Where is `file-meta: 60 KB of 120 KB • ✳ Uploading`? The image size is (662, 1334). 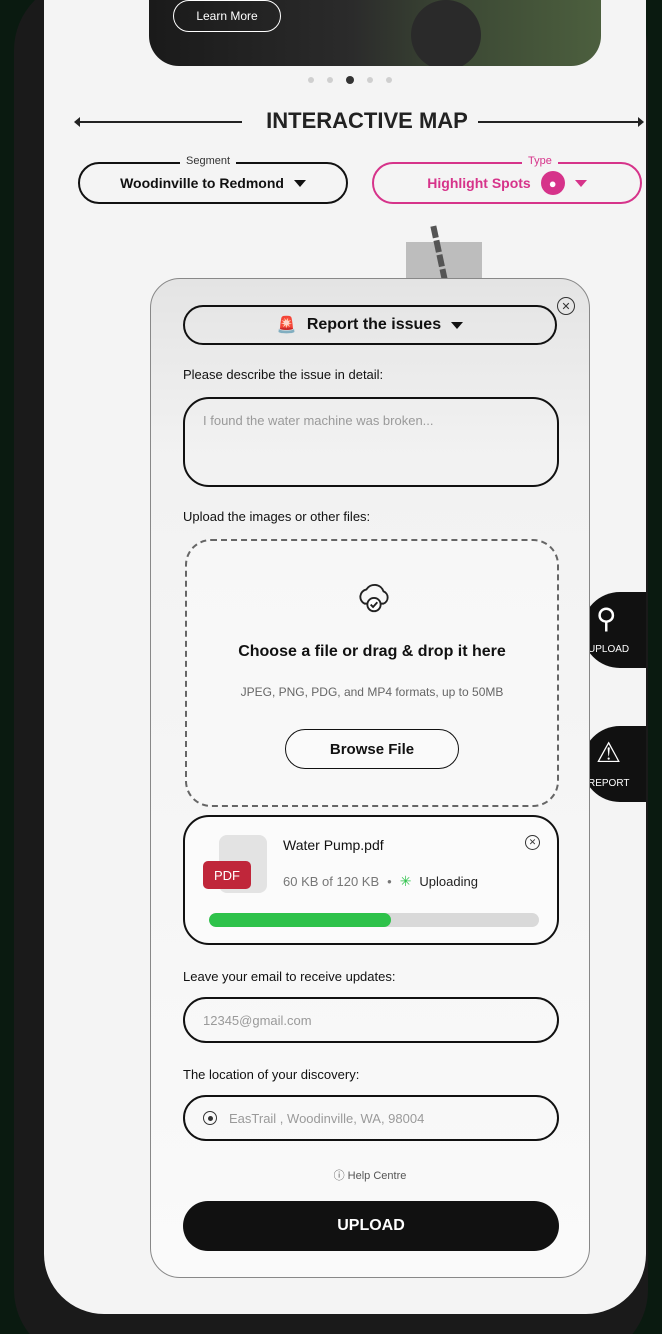
file-meta: 60 KB of 120 KB • ✳ Uploading is located at coordinates (380, 881).